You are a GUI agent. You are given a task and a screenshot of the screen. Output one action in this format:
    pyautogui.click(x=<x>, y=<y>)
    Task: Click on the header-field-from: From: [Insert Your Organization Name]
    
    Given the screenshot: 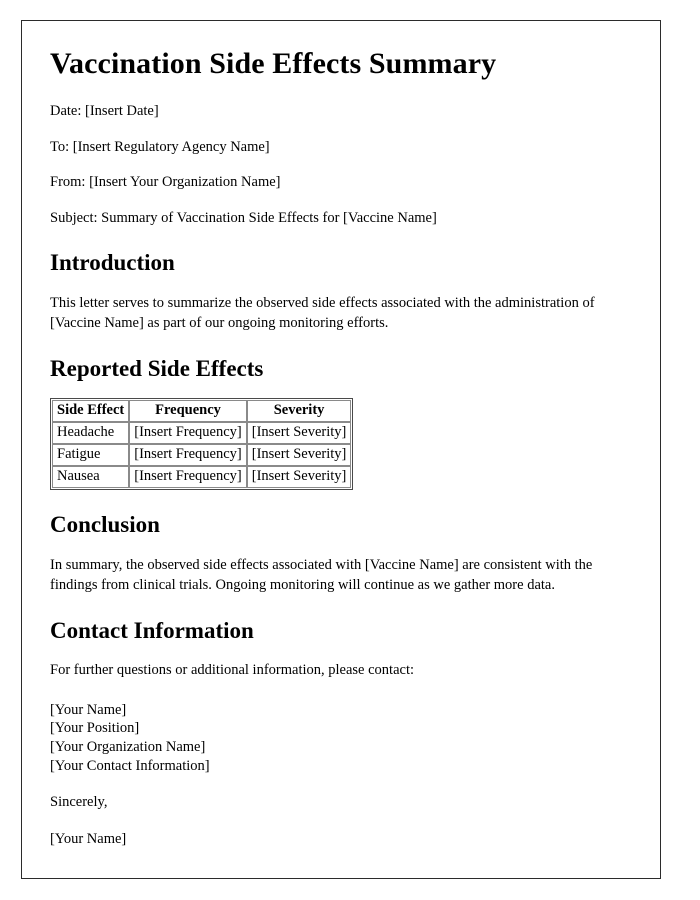 What is the action you would take?
    pyautogui.click(x=165, y=182)
    